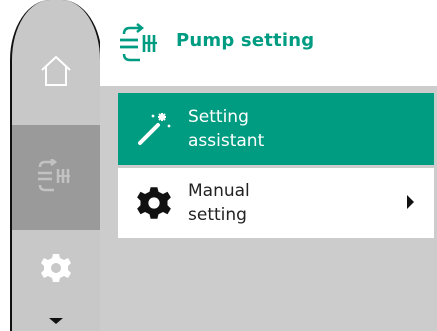 Image resolution: width=437 pixels, height=331 pixels. I want to click on sidebar-item-pump-setting, so click(56, 177).